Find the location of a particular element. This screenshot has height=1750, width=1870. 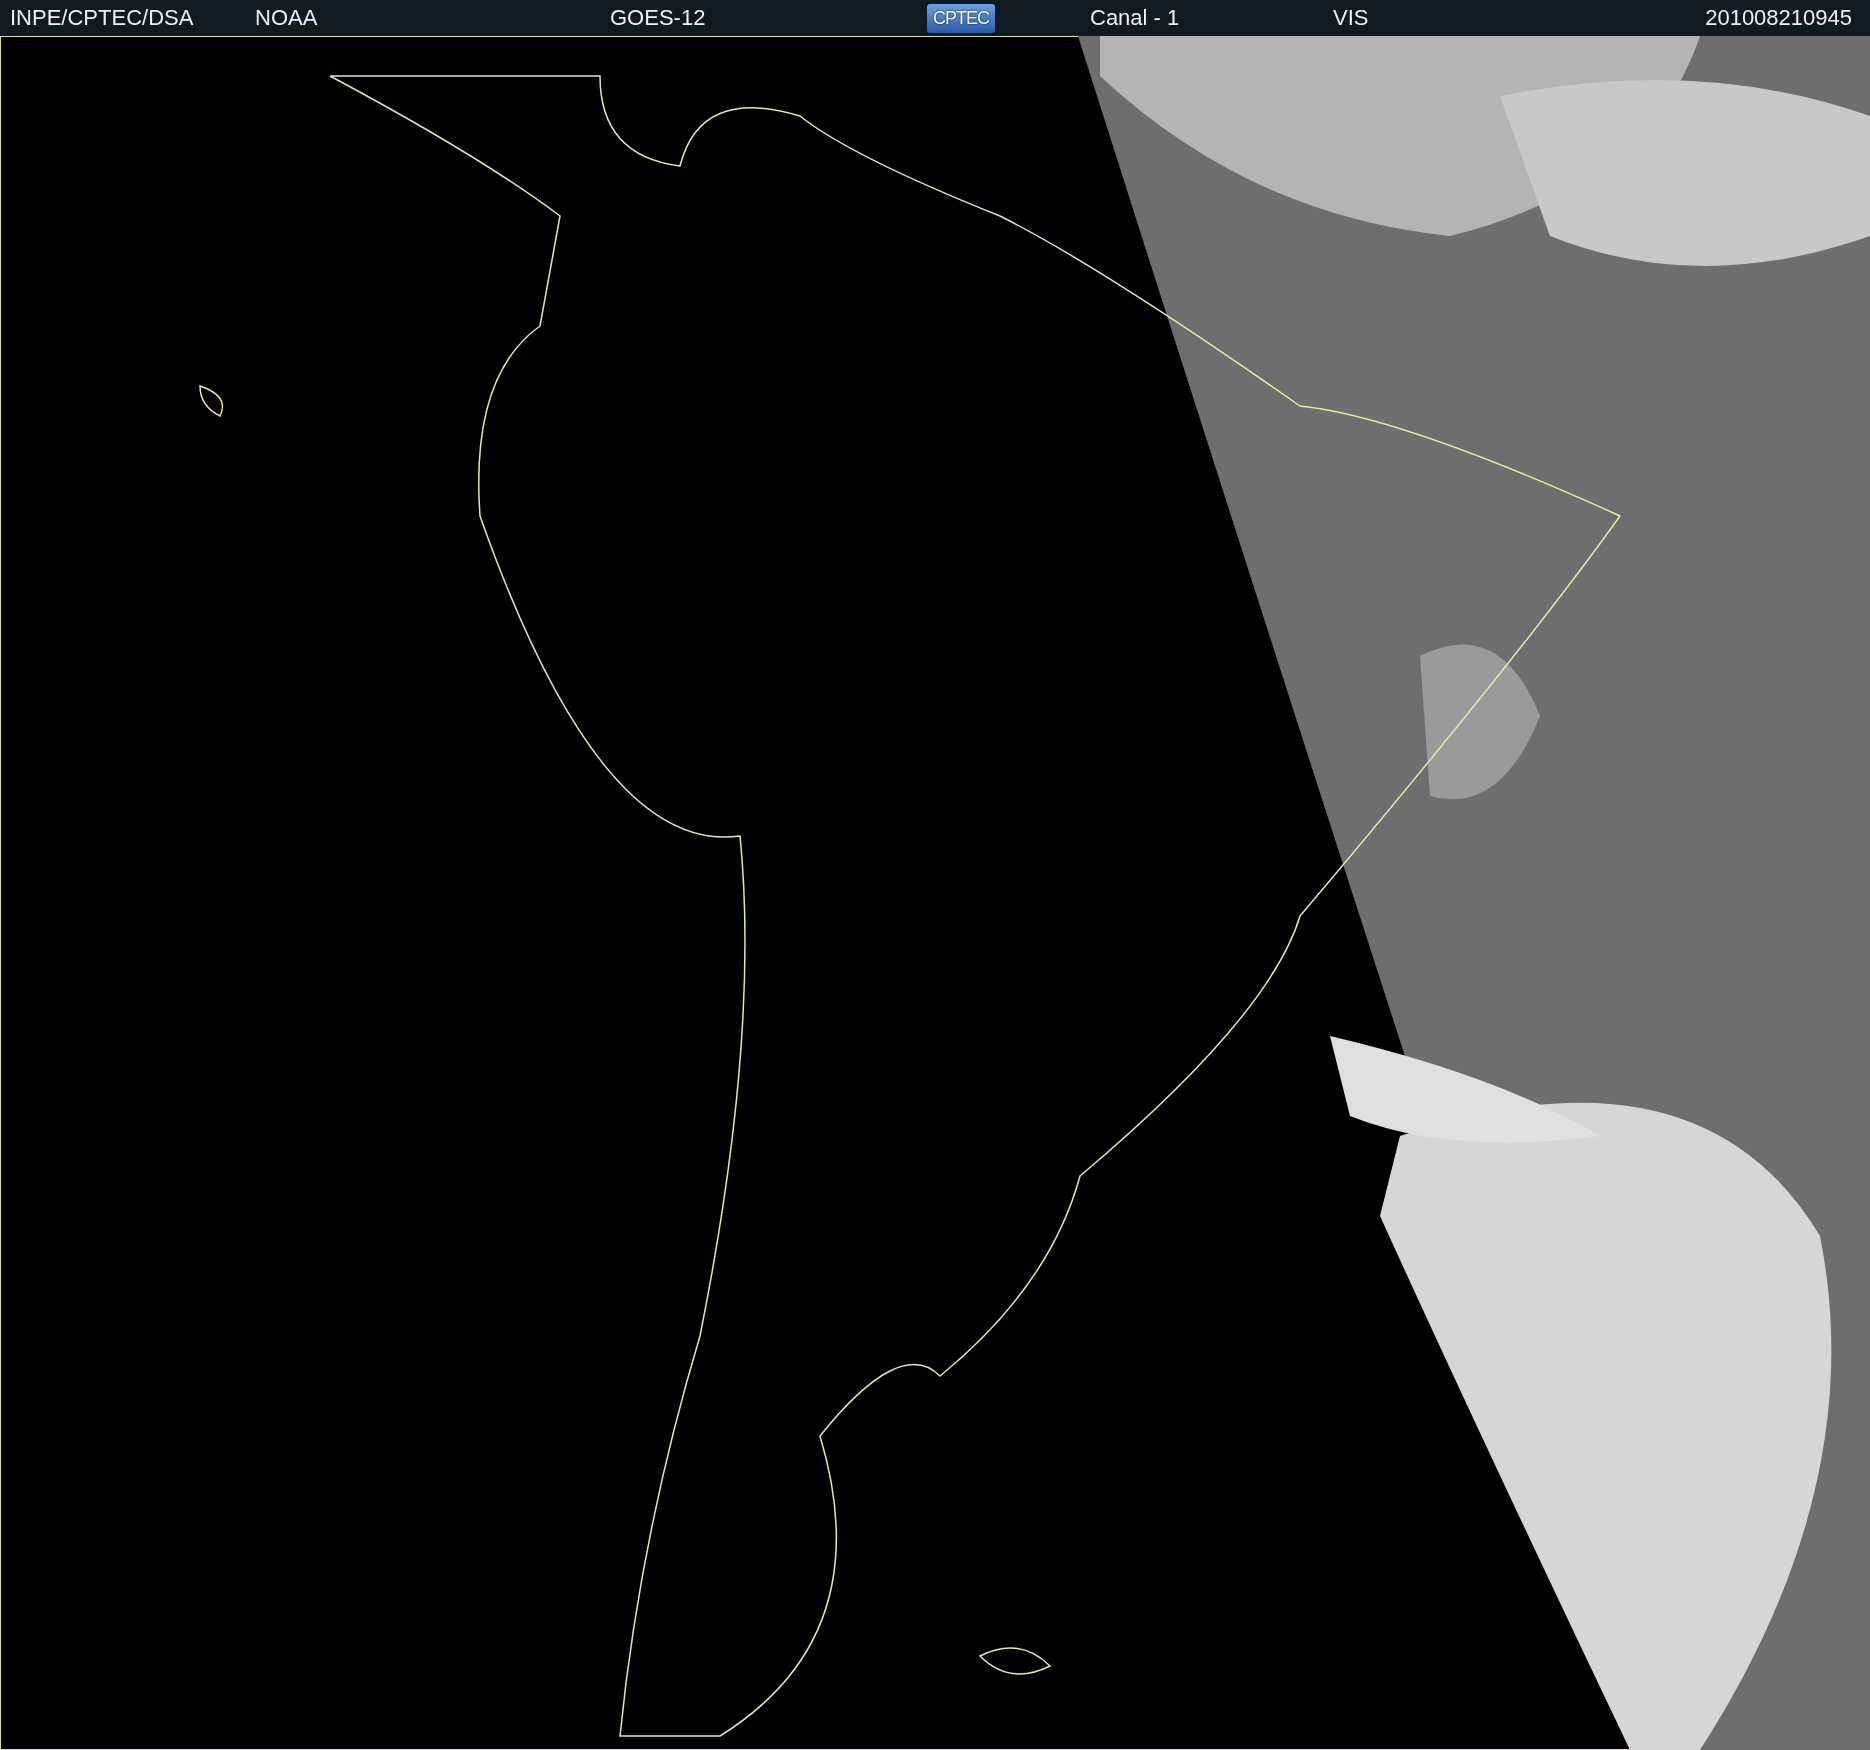

header-label: GOES-12 is located at coordinates (658, 18).